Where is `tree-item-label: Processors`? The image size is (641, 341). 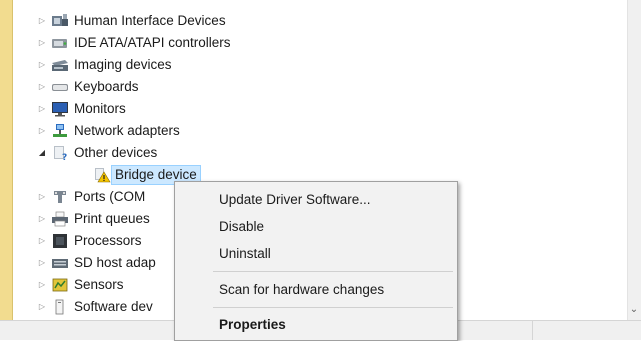 tree-item-label: Processors is located at coordinates (108, 240).